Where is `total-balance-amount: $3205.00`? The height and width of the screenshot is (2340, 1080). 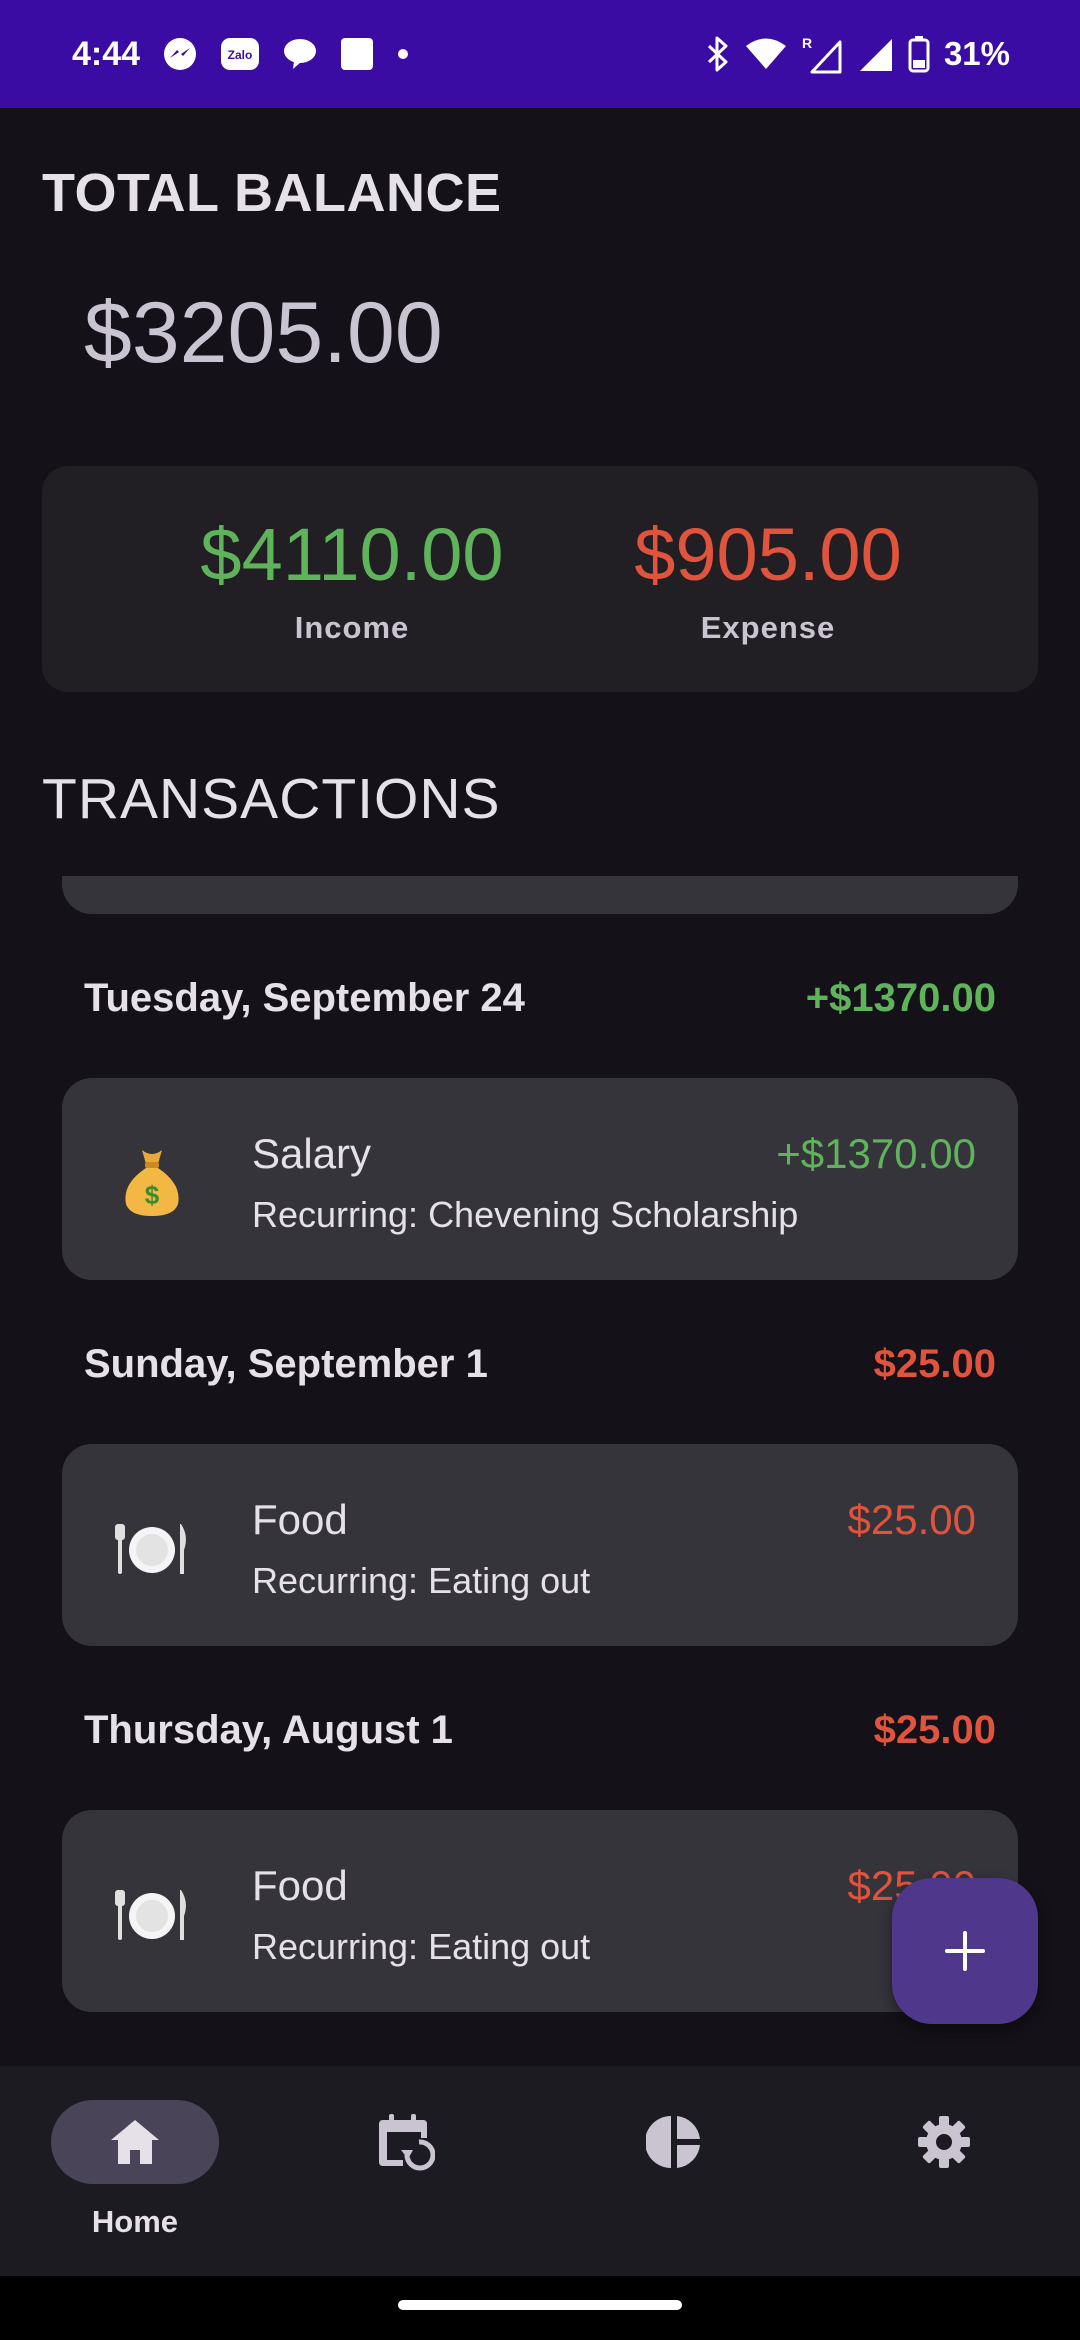 total-balance-amount: $3205.00 is located at coordinates (263, 333).